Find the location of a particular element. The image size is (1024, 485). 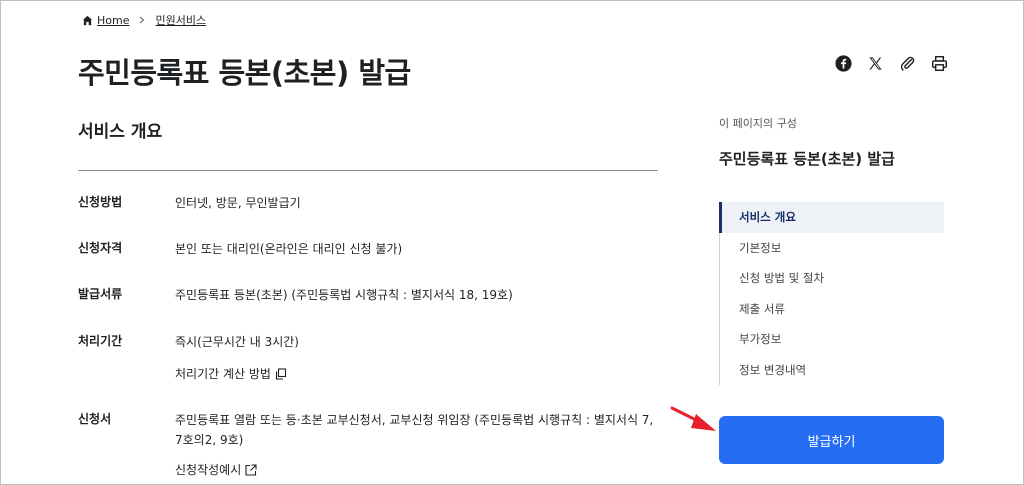

page-title: 주민등록표 등본(초본) 발급 is located at coordinates (244, 73).